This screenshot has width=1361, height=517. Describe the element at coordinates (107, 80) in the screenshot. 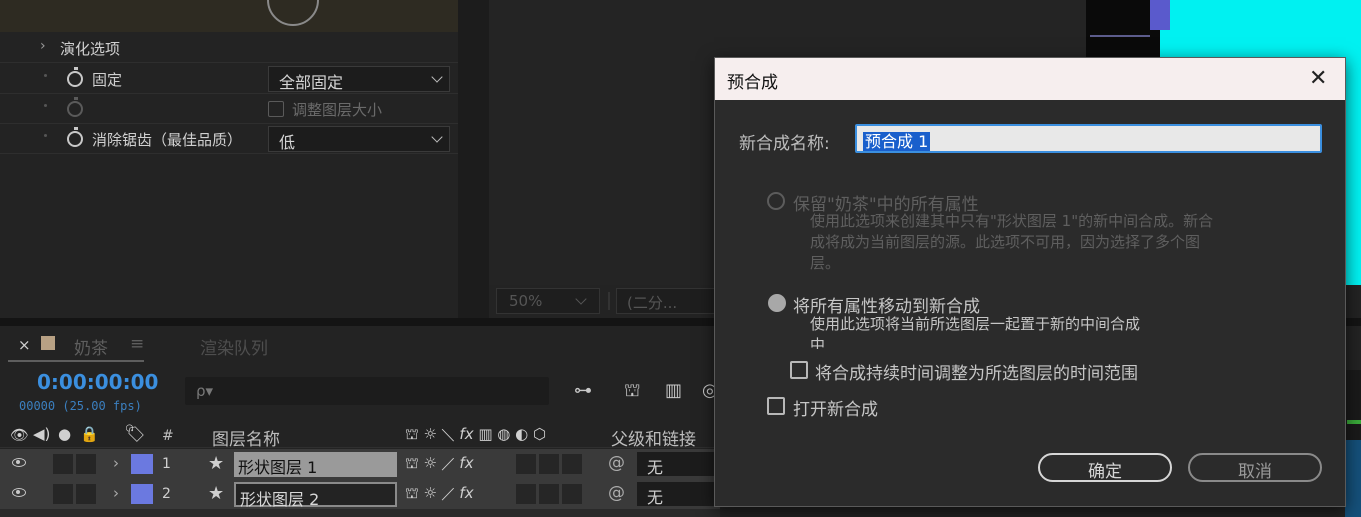

I see `fixed-label: 固定` at that location.